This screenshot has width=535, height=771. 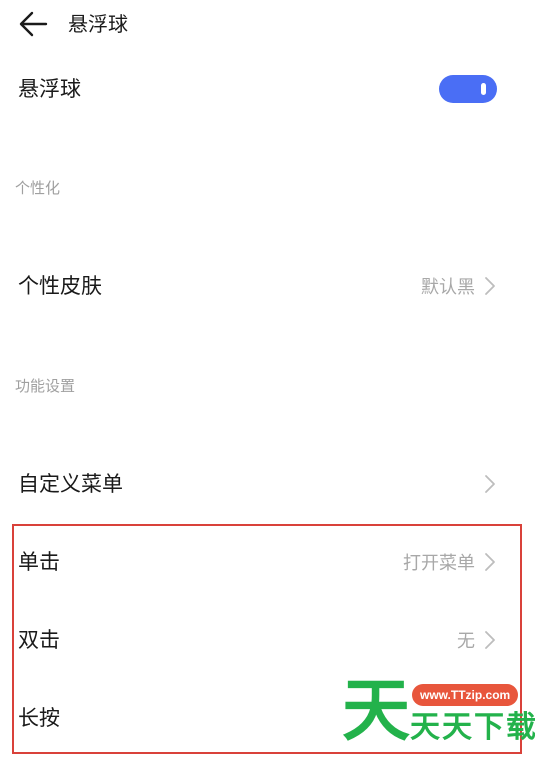 I want to click on watermark-text: 天天下载, so click(x=472, y=727).